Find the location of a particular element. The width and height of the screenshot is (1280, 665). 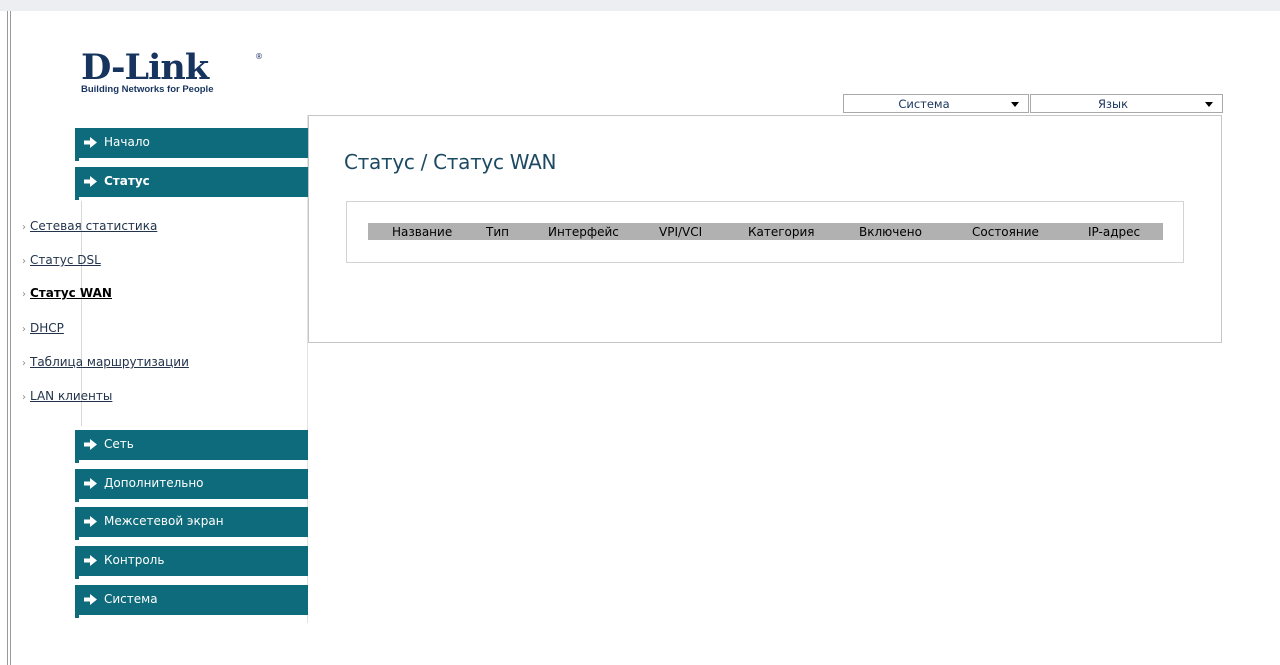

dlink-logo: D-Link ® Building Networks for People is located at coordinates (172, 71).